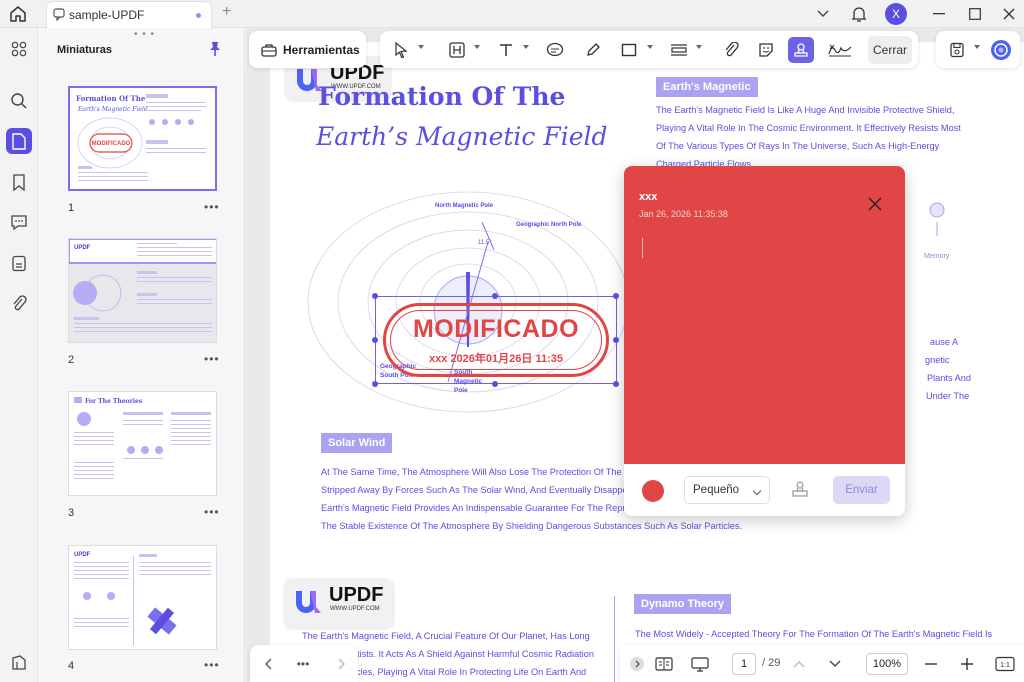 Image resolution: width=1024 pixels, height=682 pixels. Describe the element at coordinates (887, 664) in the screenshot. I see `zoom-level: 100%` at that location.